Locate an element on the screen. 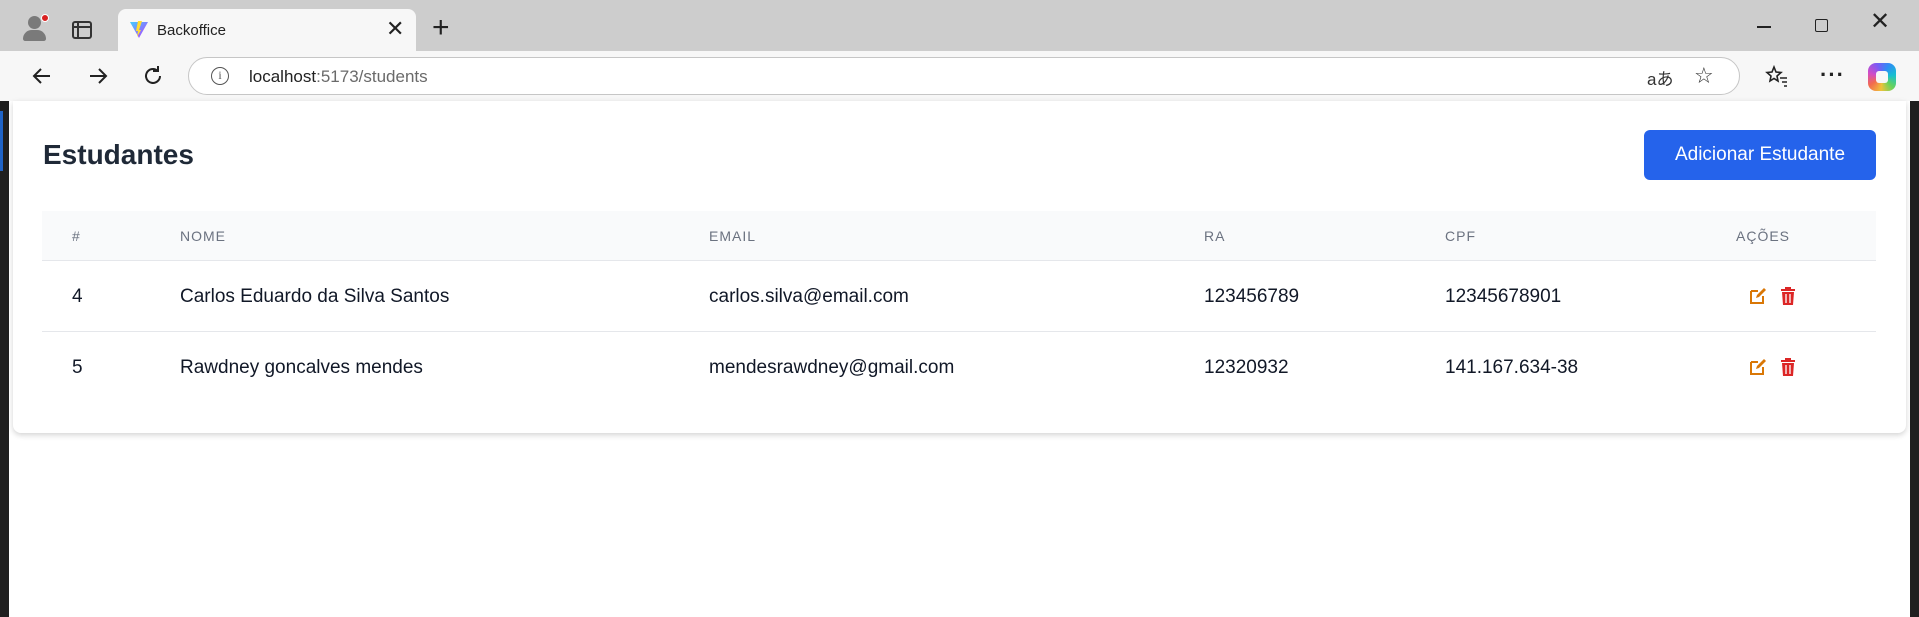 The image size is (1919, 617). close-tab-icon: ✕ is located at coordinates (395, 29).